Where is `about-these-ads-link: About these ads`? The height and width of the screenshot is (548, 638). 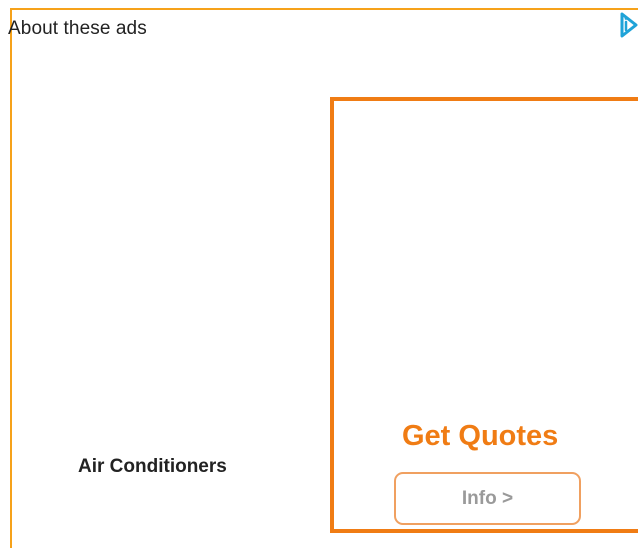
about-these-ads-link: About these ads is located at coordinates (77, 29).